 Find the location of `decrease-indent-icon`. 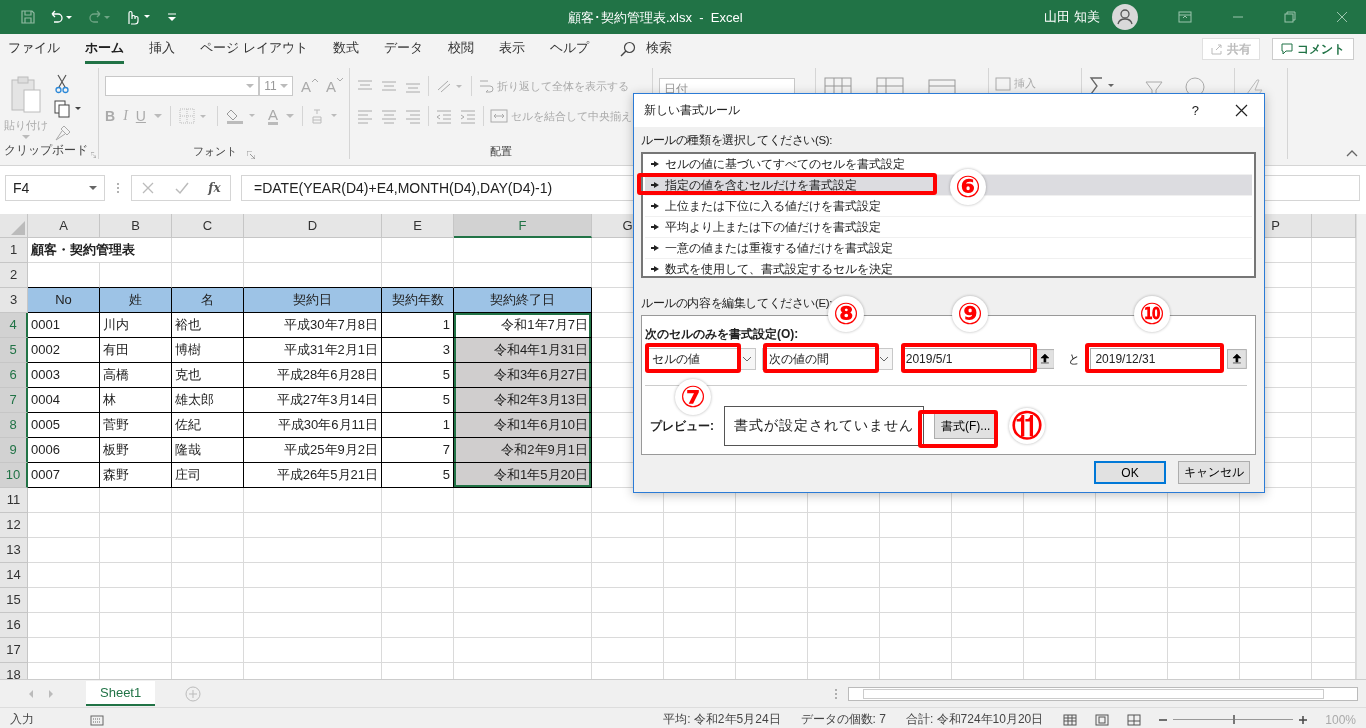

decrease-indent-icon is located at coordinates (444, 116).